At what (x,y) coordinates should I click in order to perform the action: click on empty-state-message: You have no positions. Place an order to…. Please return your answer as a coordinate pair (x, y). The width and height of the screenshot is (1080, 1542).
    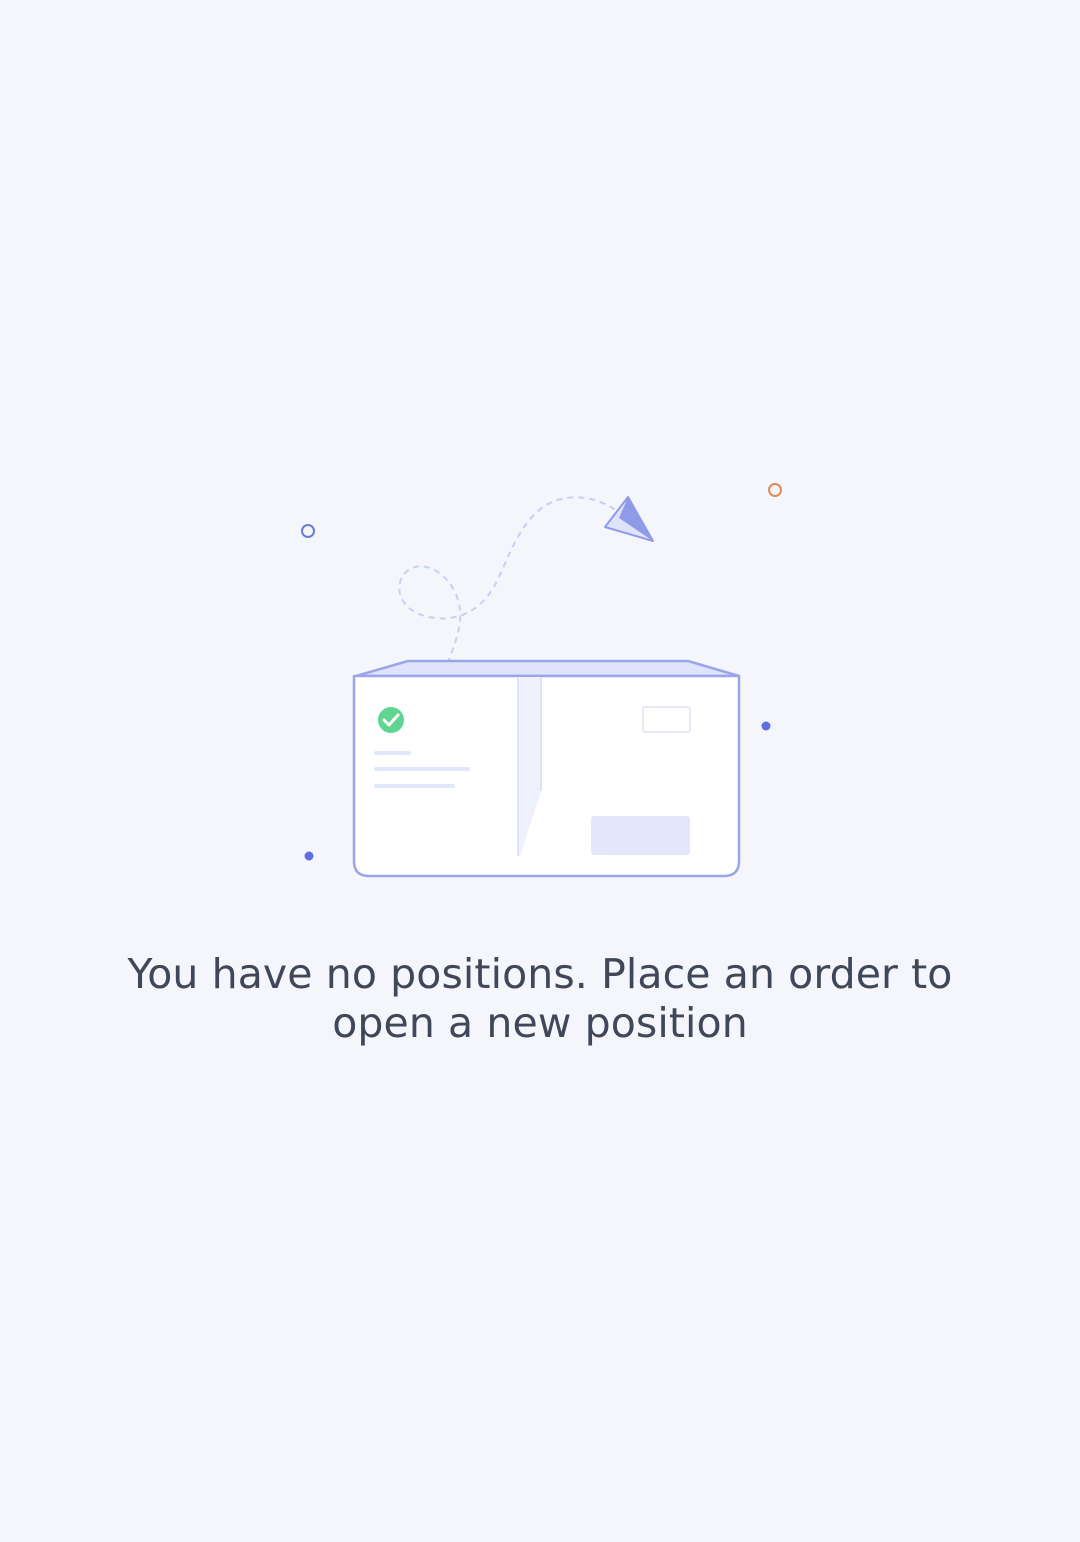
    Looking at the image, I should click on (540, 998).